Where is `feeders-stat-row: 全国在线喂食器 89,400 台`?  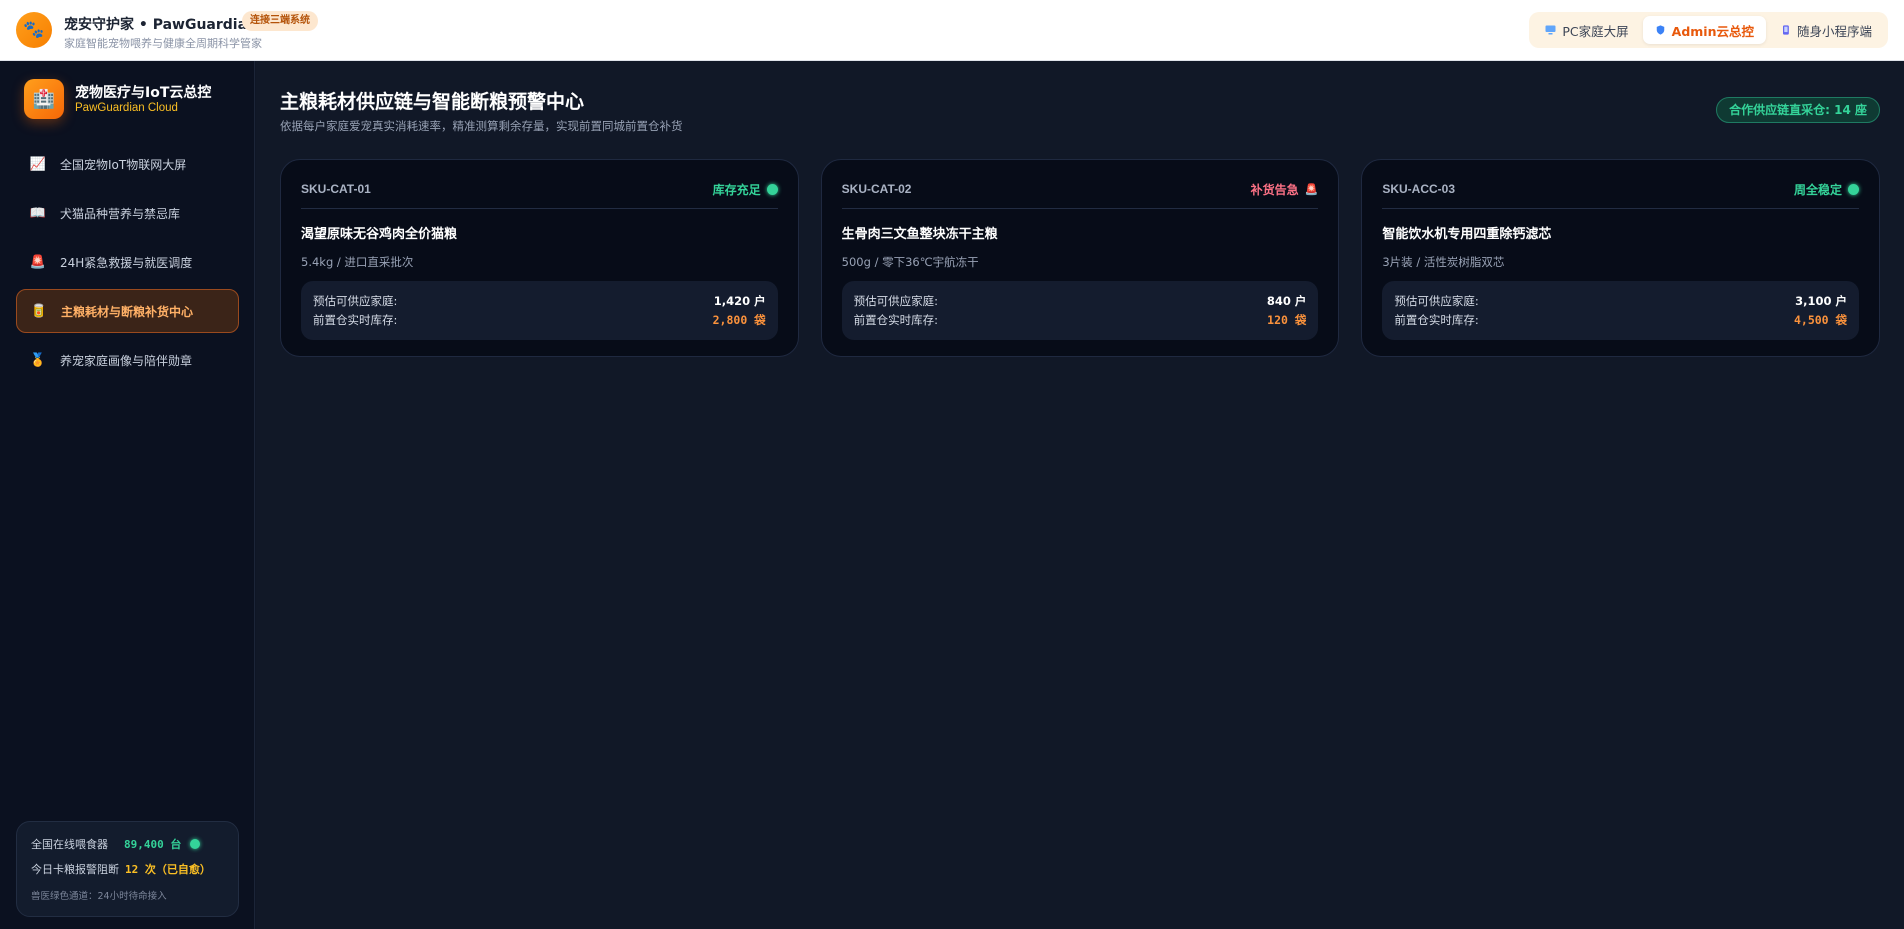
feeders-stat-row: 全国在线喂食器 89,400 台 is located at coordinates (127, 844).